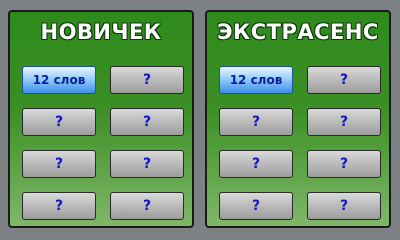 This screenshot has height=240, width=400. I want to click on level-cell-psychic-7: ?, so click(256, 206).